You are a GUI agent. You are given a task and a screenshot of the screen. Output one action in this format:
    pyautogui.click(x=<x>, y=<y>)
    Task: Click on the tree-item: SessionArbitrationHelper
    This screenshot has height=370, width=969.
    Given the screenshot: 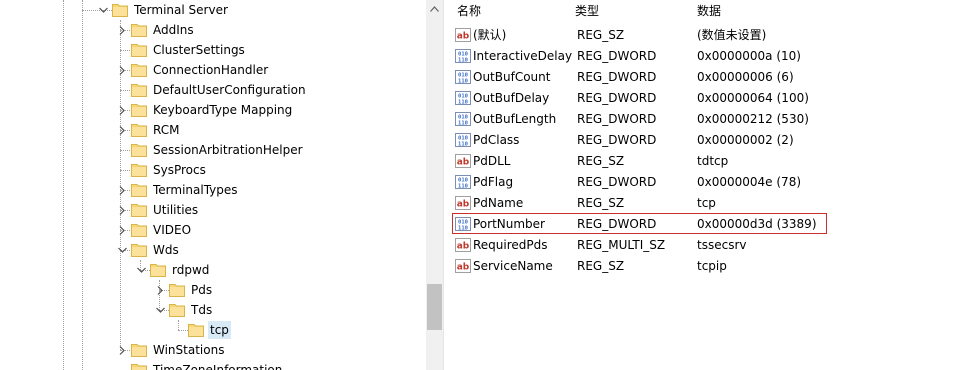 What is the action you would take?
    pyautogui.click(x=218, y=150)
    